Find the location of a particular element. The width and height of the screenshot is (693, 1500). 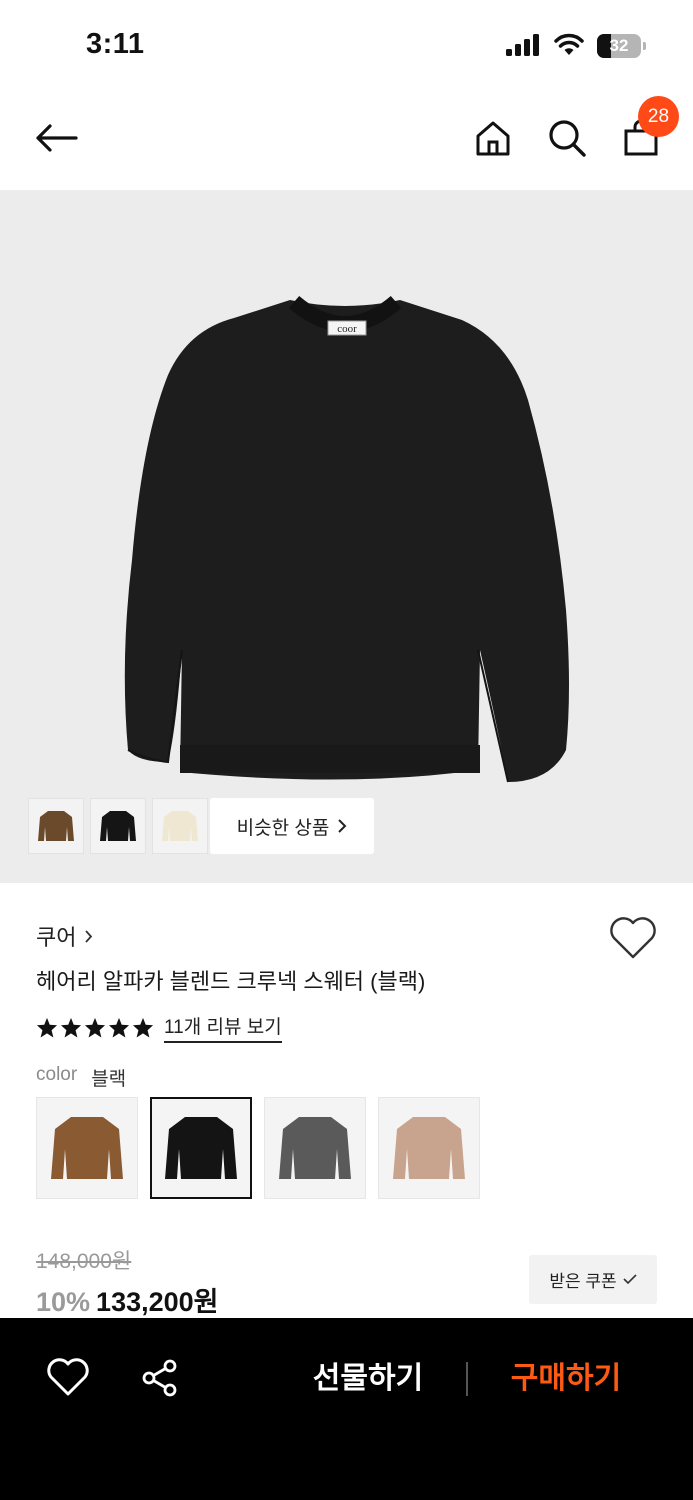

status-bar: 3:11 32 is located at coordinates (346, 45).